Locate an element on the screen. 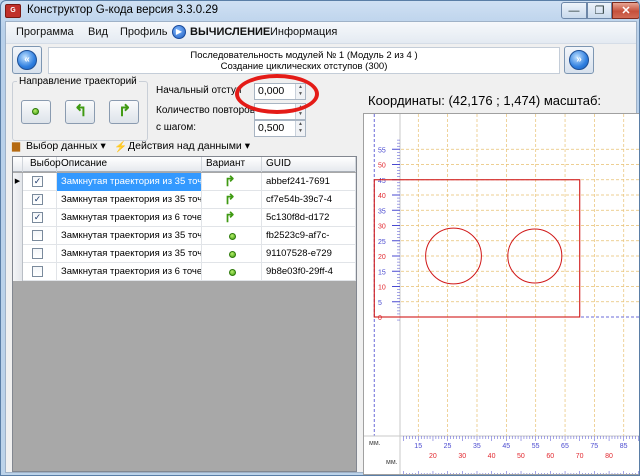 This screenshot has height=476, width=640. turn-left-arrow-icon: ↰ is located at coordinates (81, 111).